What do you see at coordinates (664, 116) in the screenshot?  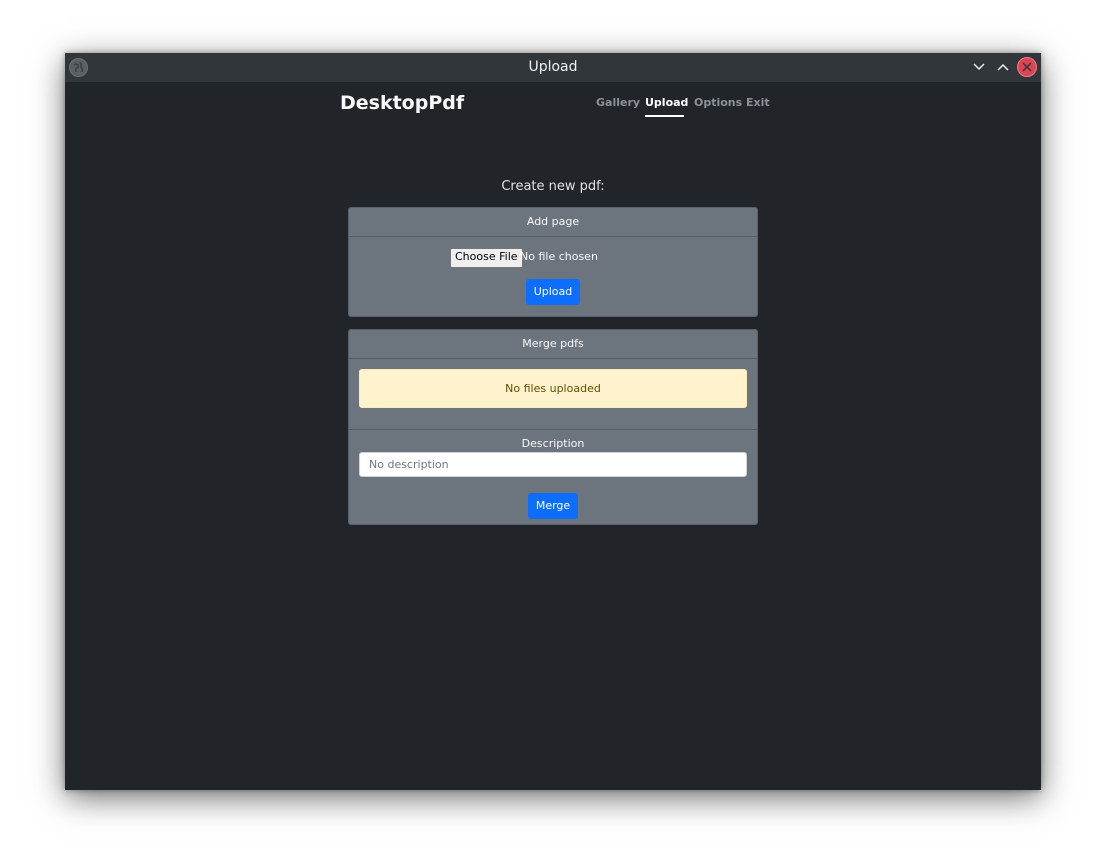 I see `active-tab-indicator` at bounding box center [664, 116].